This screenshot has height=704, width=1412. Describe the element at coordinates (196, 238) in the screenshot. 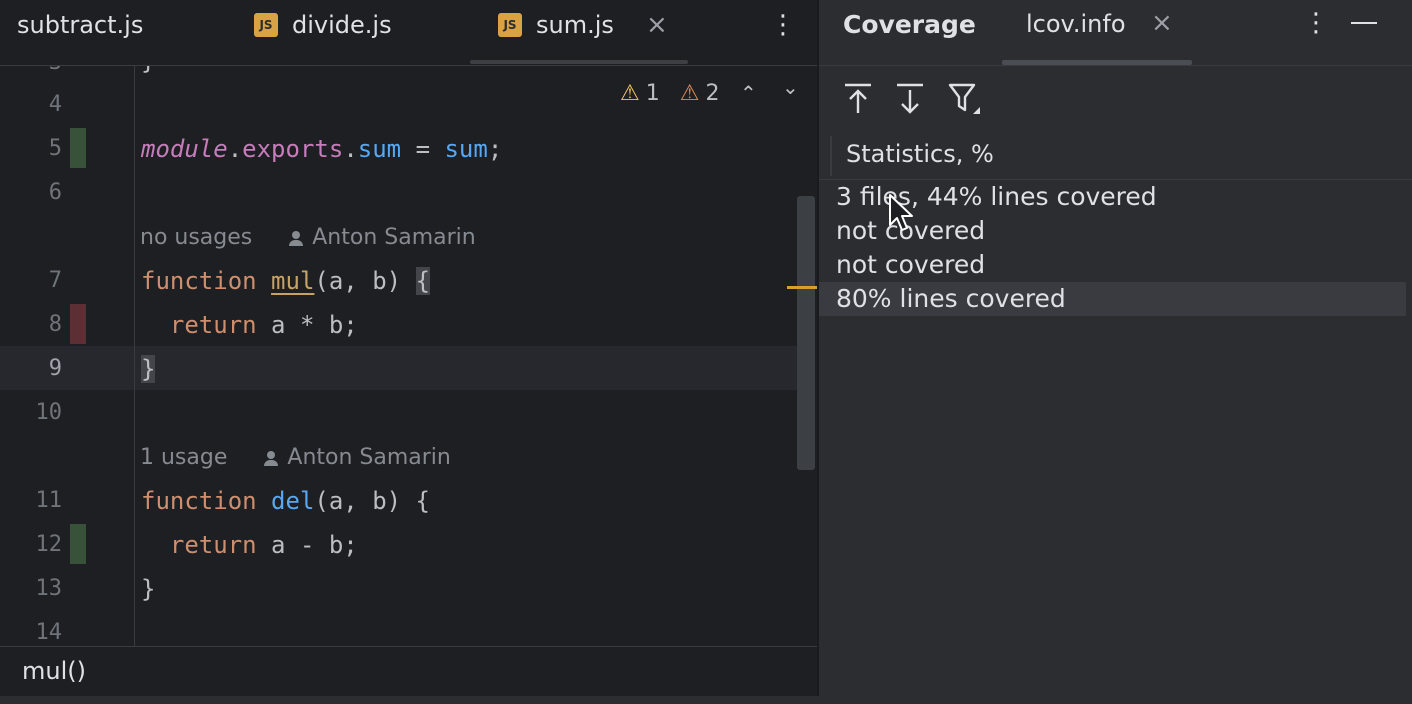

I see `usages-count: no usages` at that location.